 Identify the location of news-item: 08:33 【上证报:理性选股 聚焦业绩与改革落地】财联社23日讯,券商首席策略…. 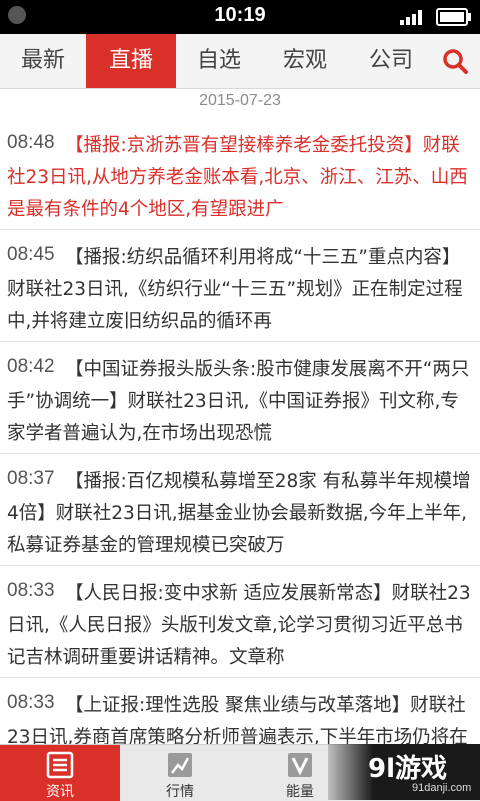
(240, 712).